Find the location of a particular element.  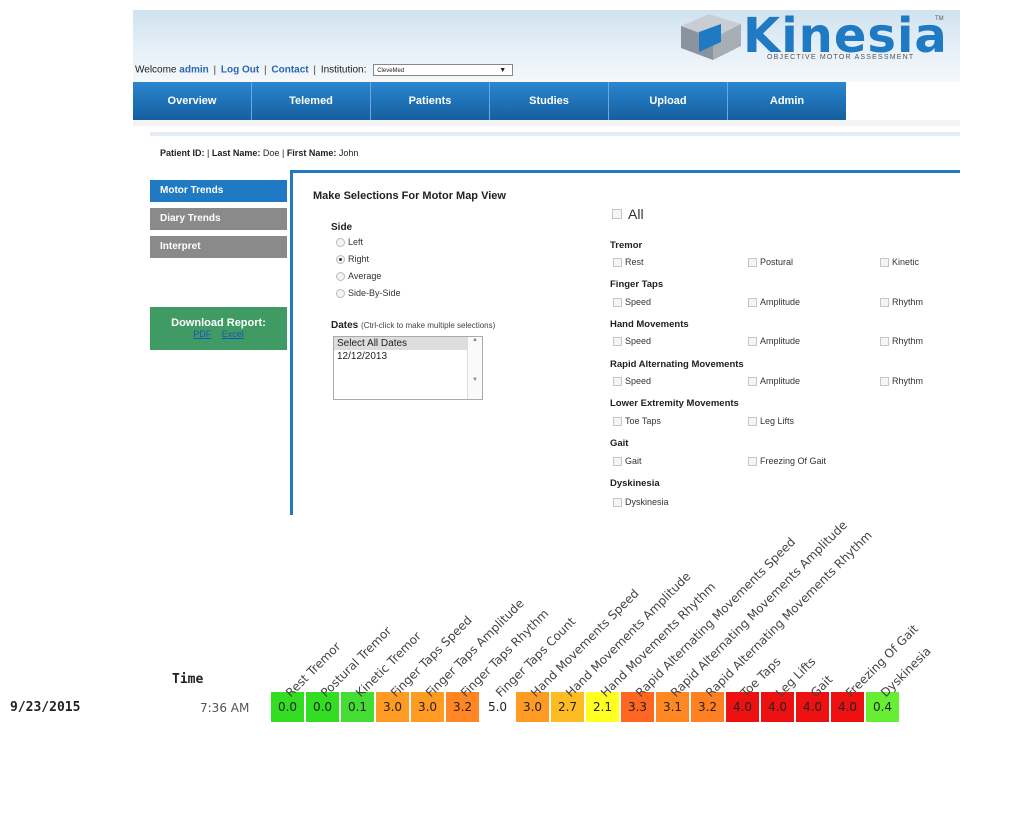

checkbox-hand-movements-amplitude: Amplitude is located at coordinates (774, 341).